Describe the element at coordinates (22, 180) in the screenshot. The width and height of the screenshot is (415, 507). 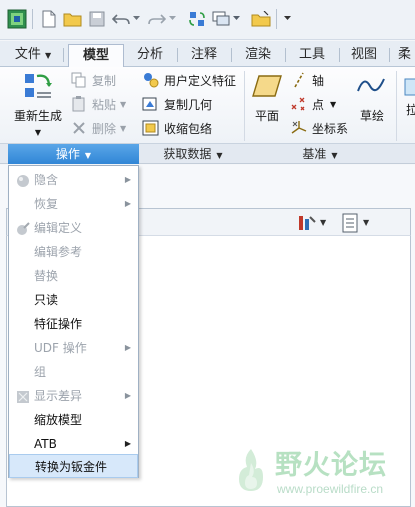
I see `suppress-icon` at that location.